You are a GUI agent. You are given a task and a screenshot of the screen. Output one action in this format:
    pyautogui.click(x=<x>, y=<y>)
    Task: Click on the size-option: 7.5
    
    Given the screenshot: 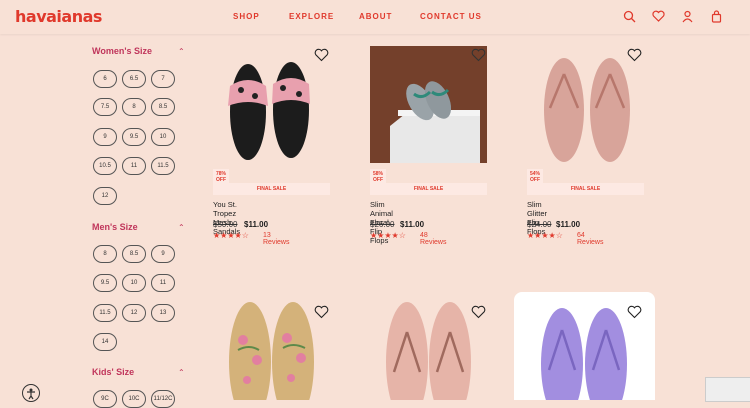 What is the action you would take?
    pyautogui.click(x=105, y=107)
    